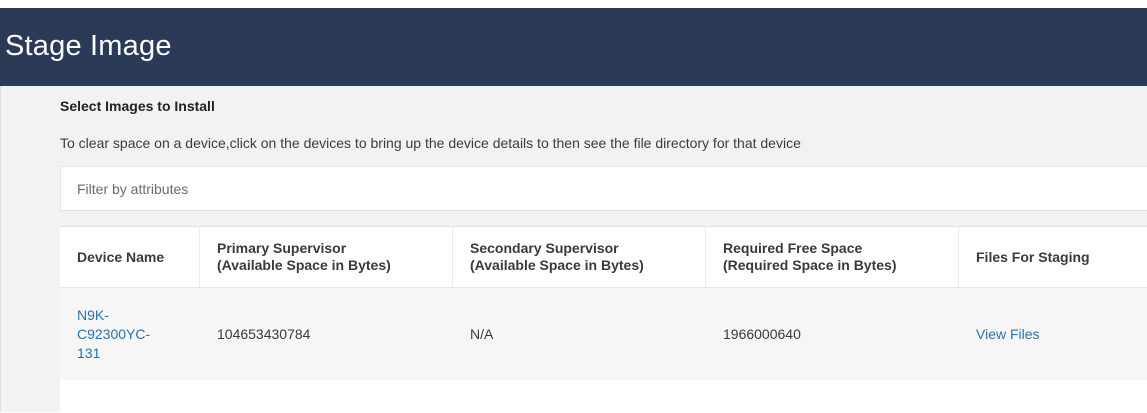 This screenshot has height=413, width=1147. What do you see at coordinates (264, 333) in the screenshot?
I see `primary-space-value: 104653430784` at bounding box center [264, 333].